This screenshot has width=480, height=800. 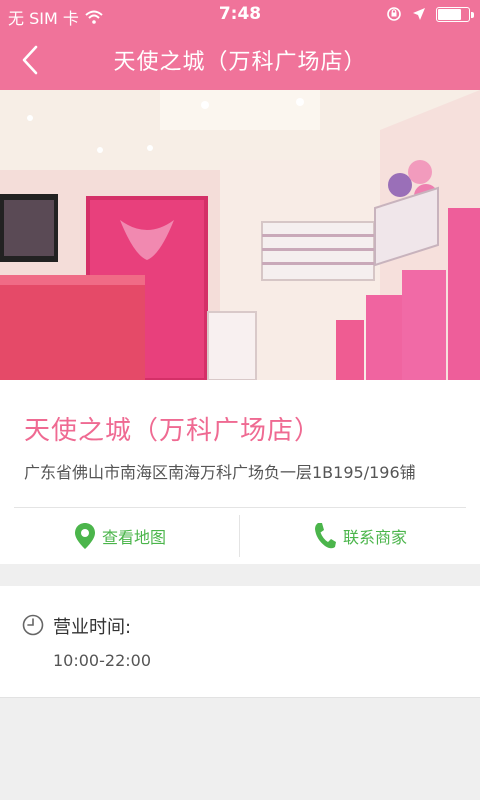 I want to click on battery-fill, so click(x=450, y=14).